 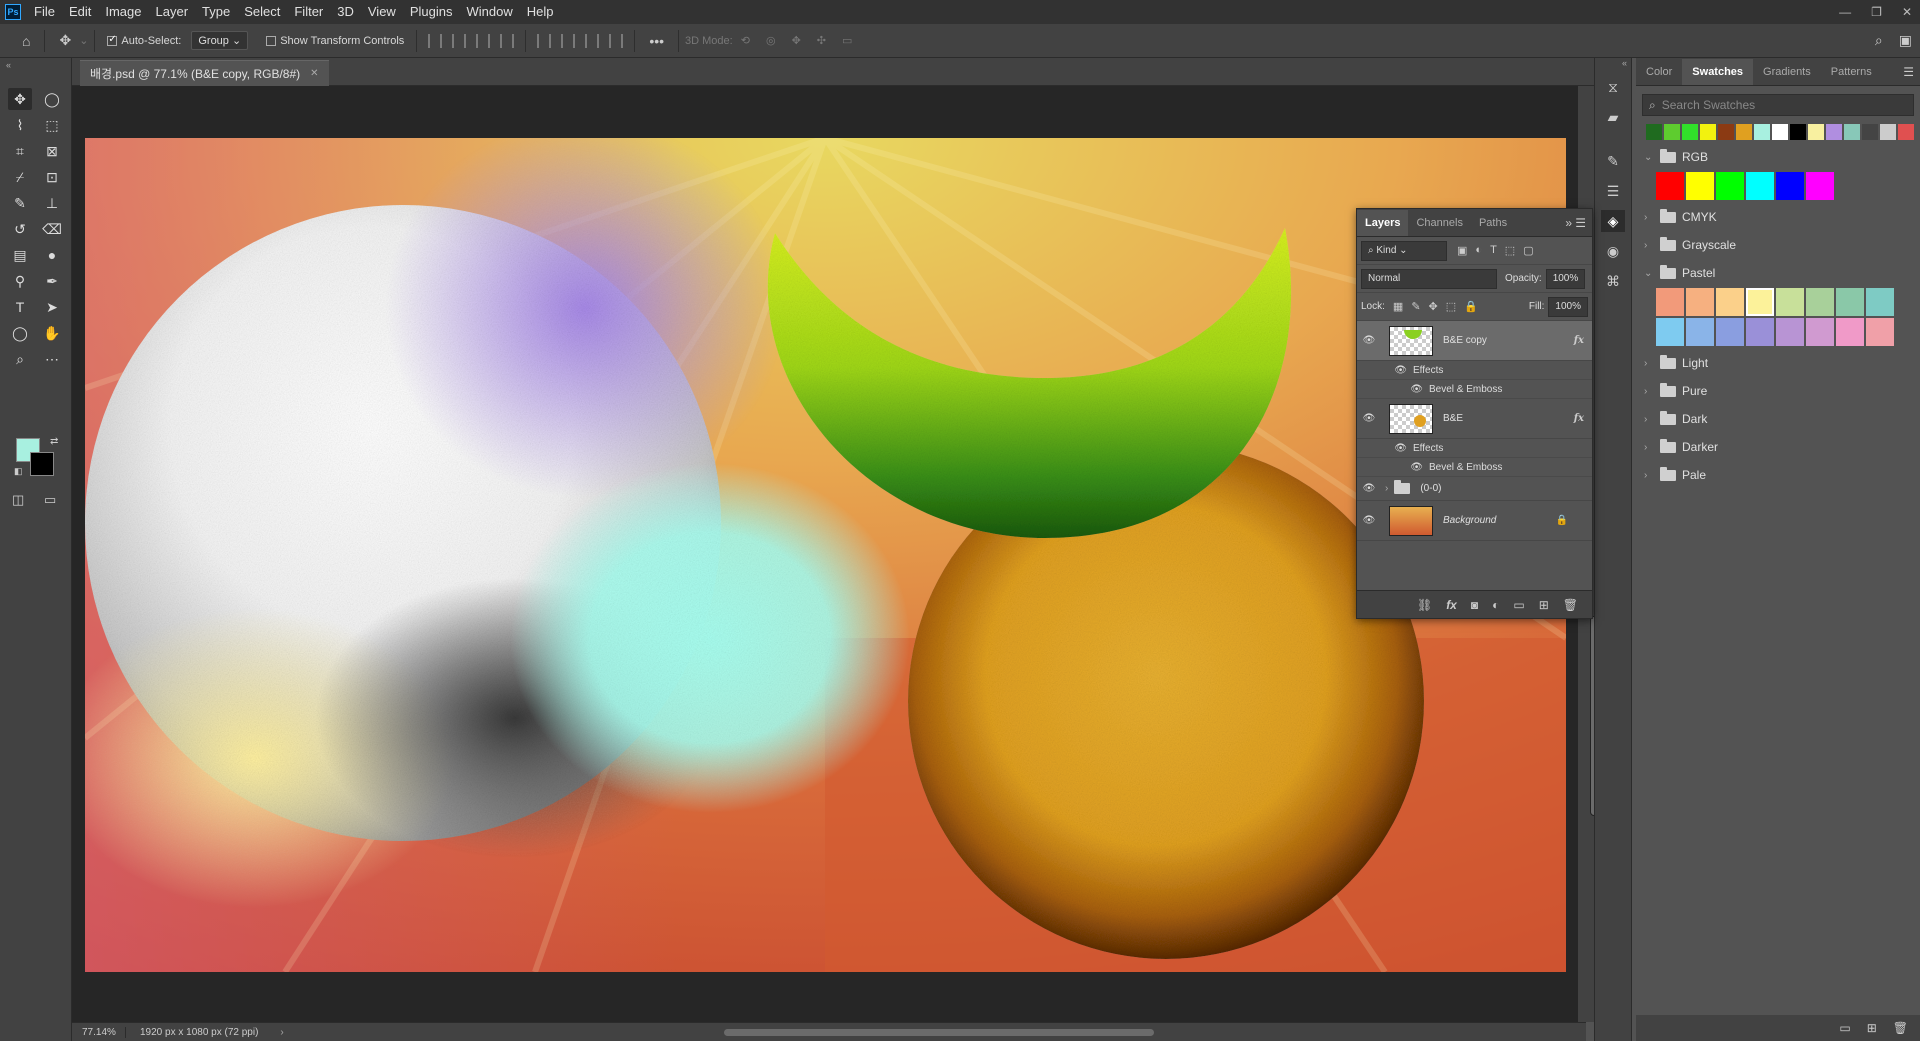 What do you see at coordinates (1415, 306) in the screenshot?
I see `lock-pixels-icon: ✎` at bounding box center [1415, 306].